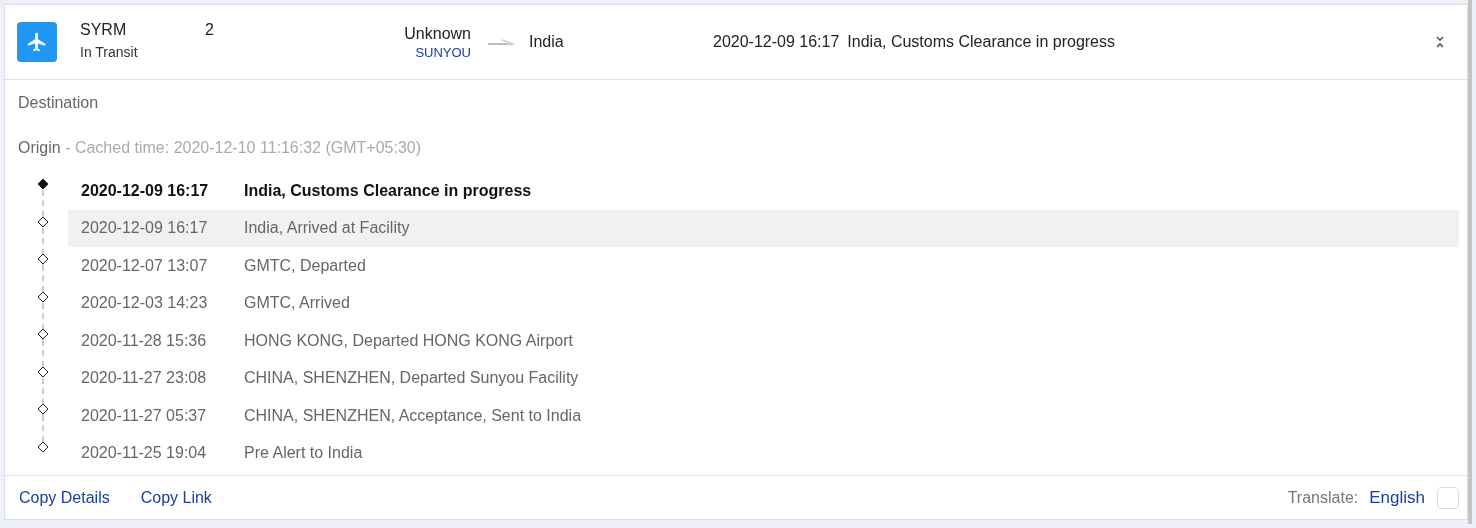 This screenshot has width=1476, height=528. What do you see at coordinates (763, 228) in the screenshot?
I see `selected-row: 2020-12-09 16:17 India, Arrived at Facility` at bounding box center [763, 228].